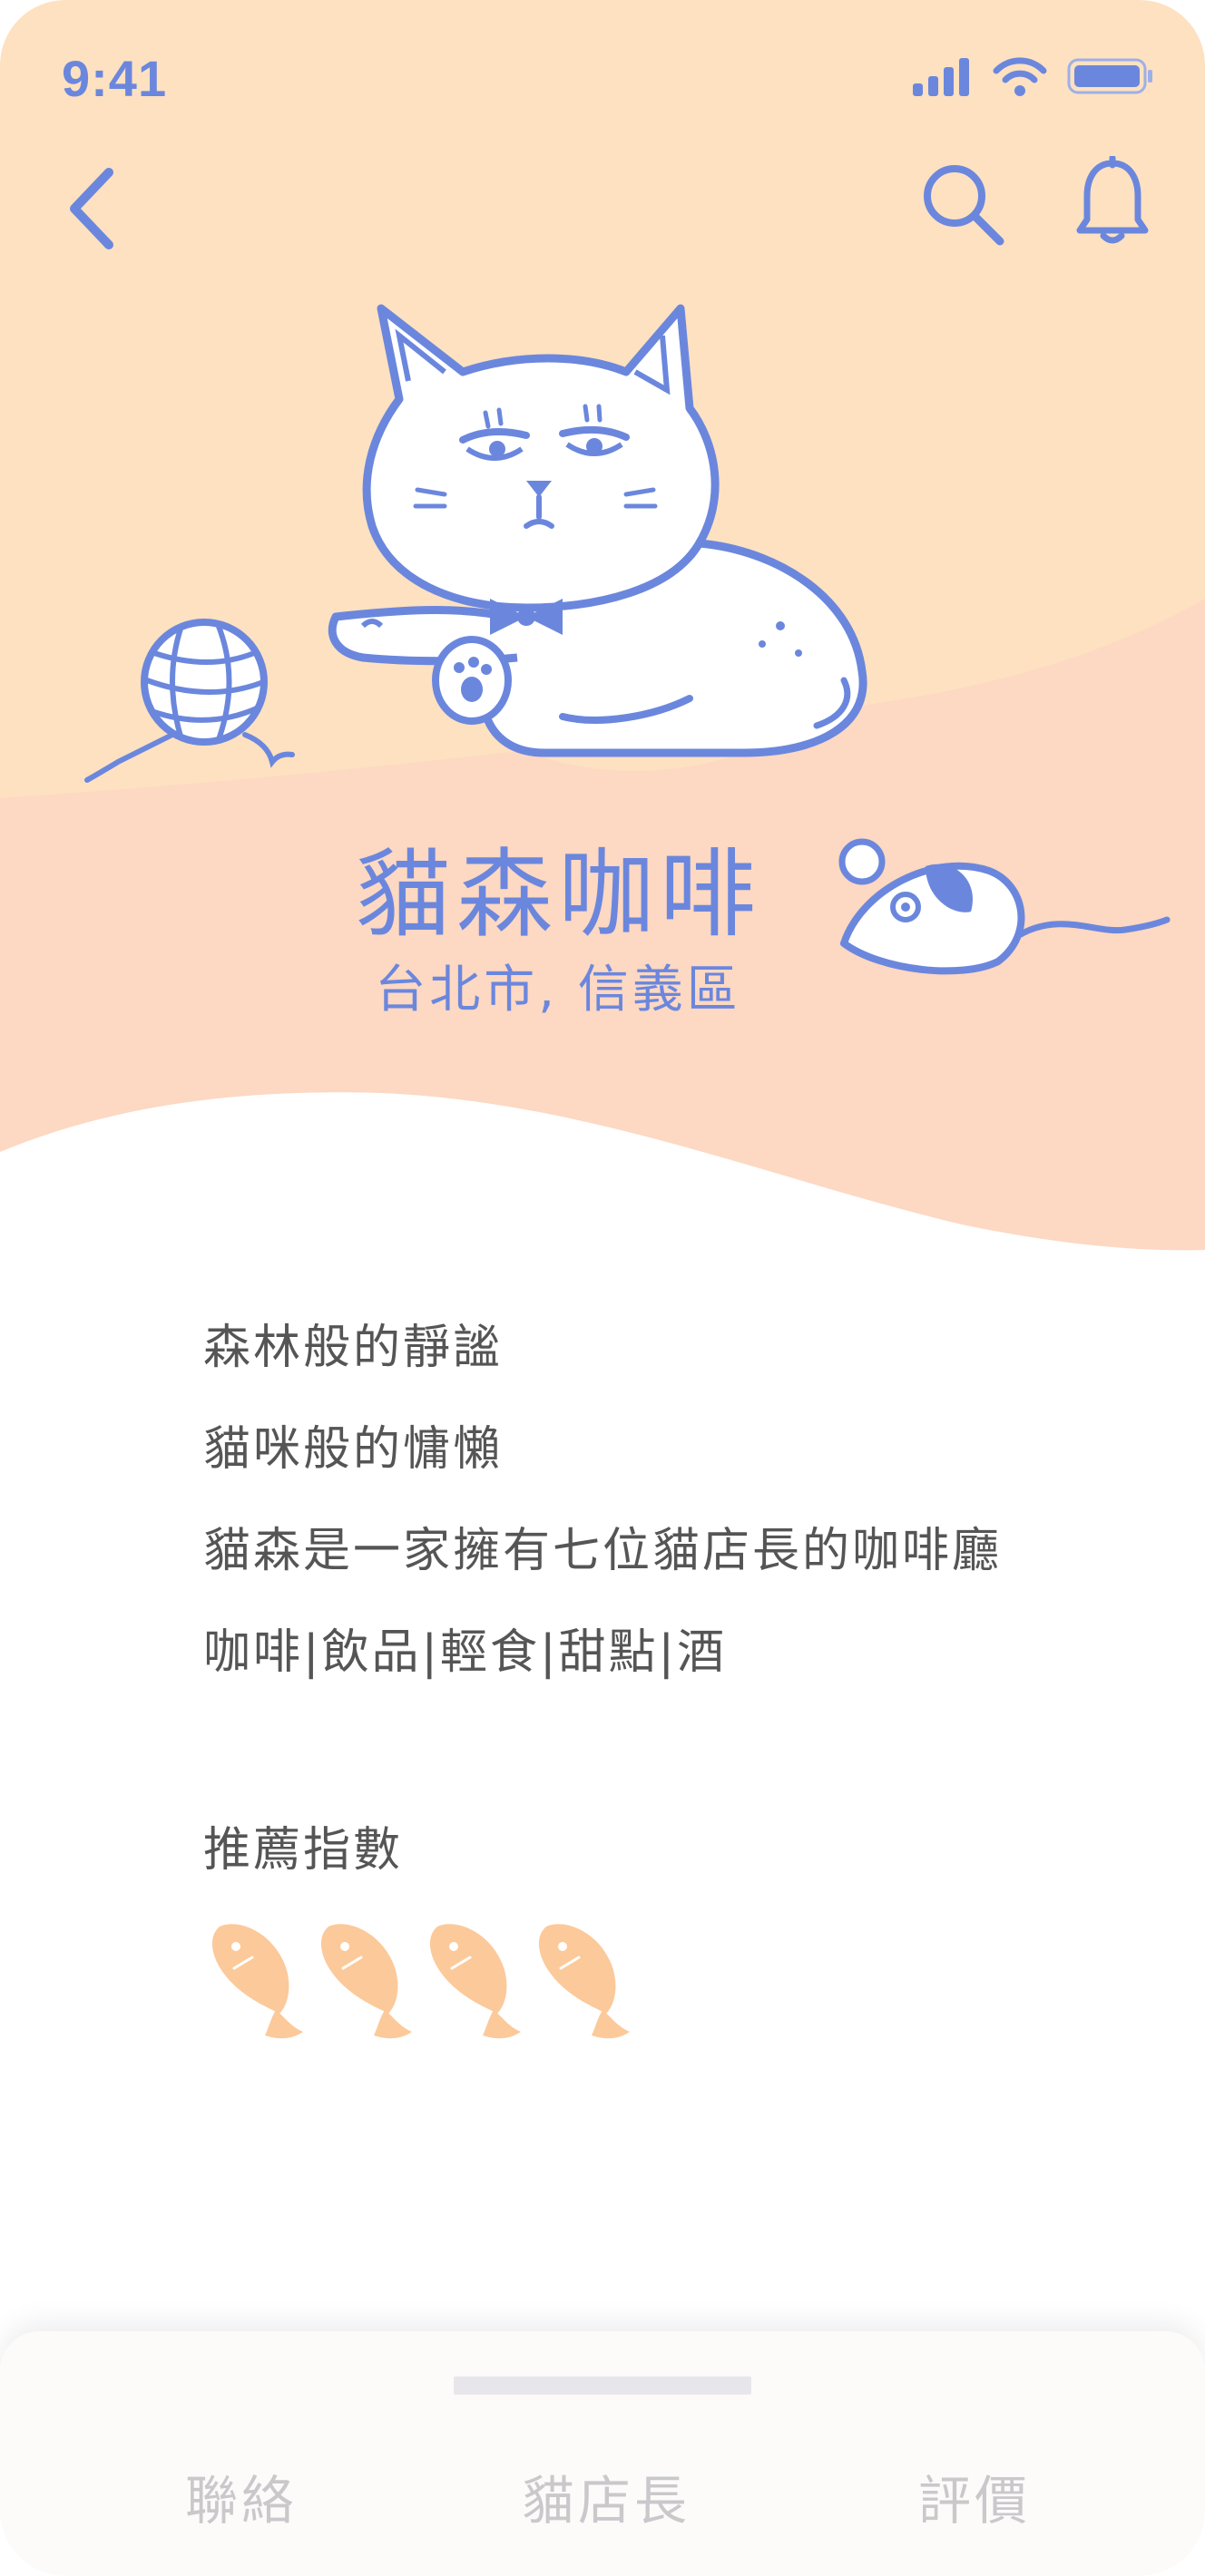  Describe the element at coordinates (190, 701) in the screenshot. I see `yarn-ball-illustration` at that location.